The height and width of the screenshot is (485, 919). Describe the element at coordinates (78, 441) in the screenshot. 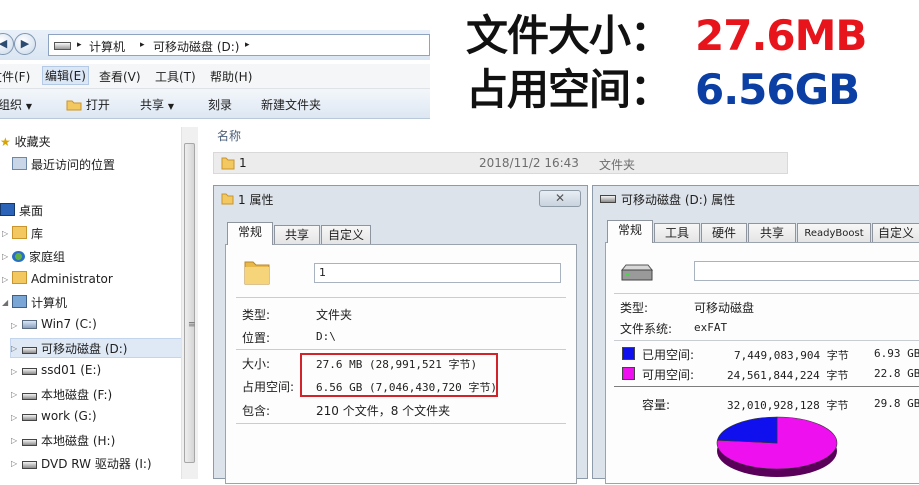

I see `nav-drive-h-label: 本地磁盘 (H:)` at that location.